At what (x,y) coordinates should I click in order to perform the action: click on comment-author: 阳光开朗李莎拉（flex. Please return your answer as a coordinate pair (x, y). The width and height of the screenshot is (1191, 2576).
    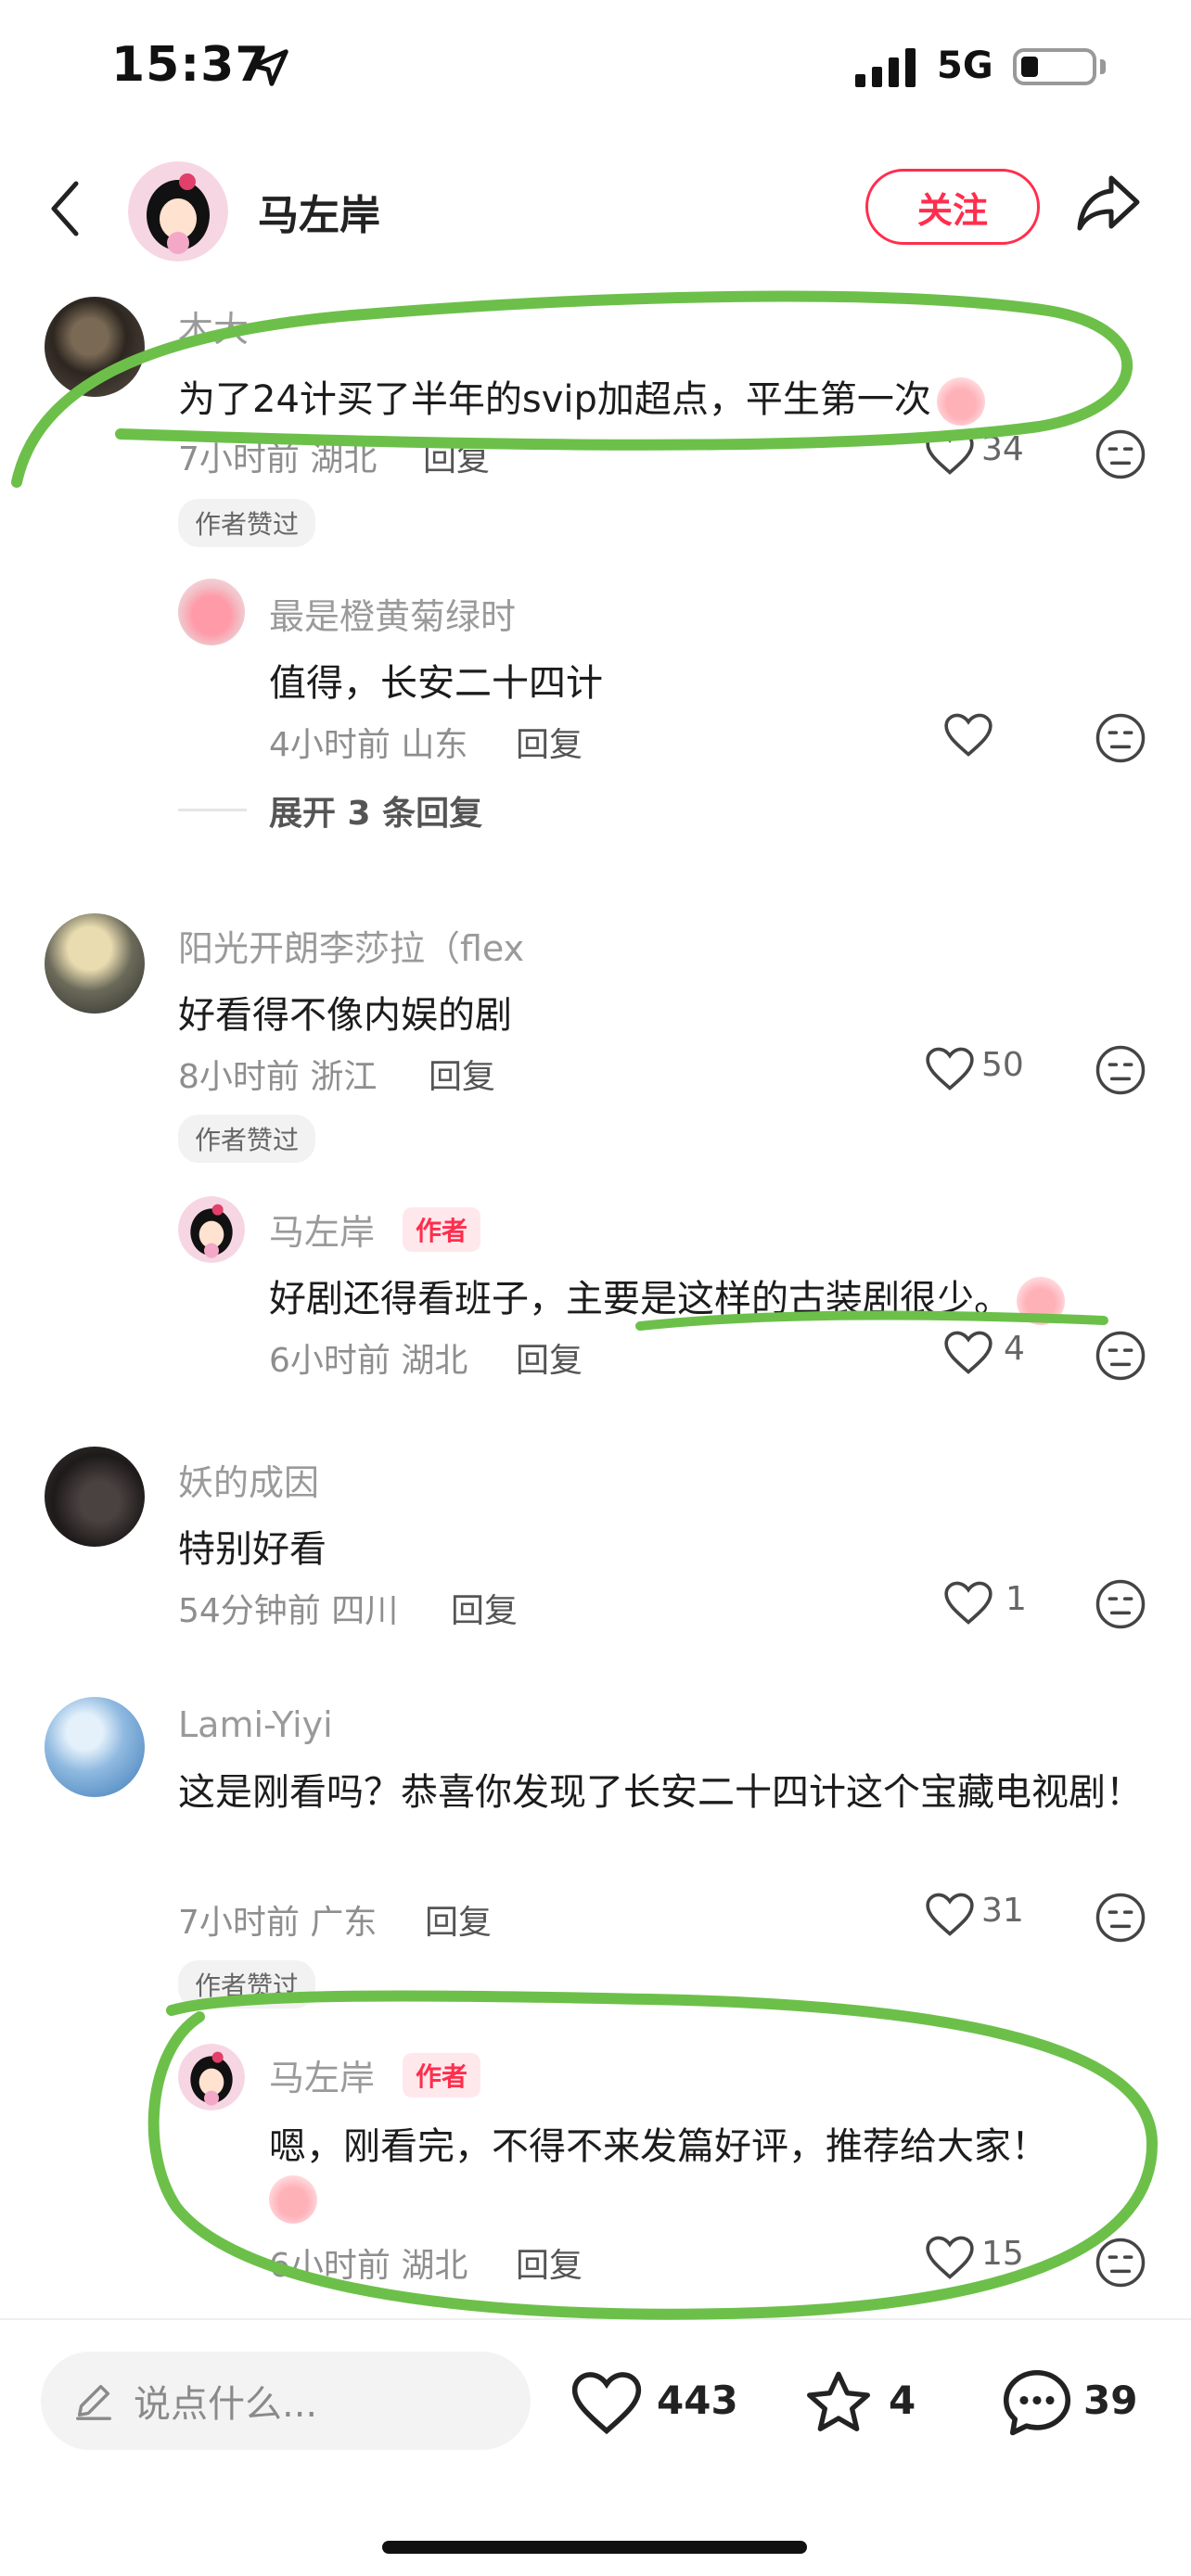
    Looking at the image, I should click on (351, 946).